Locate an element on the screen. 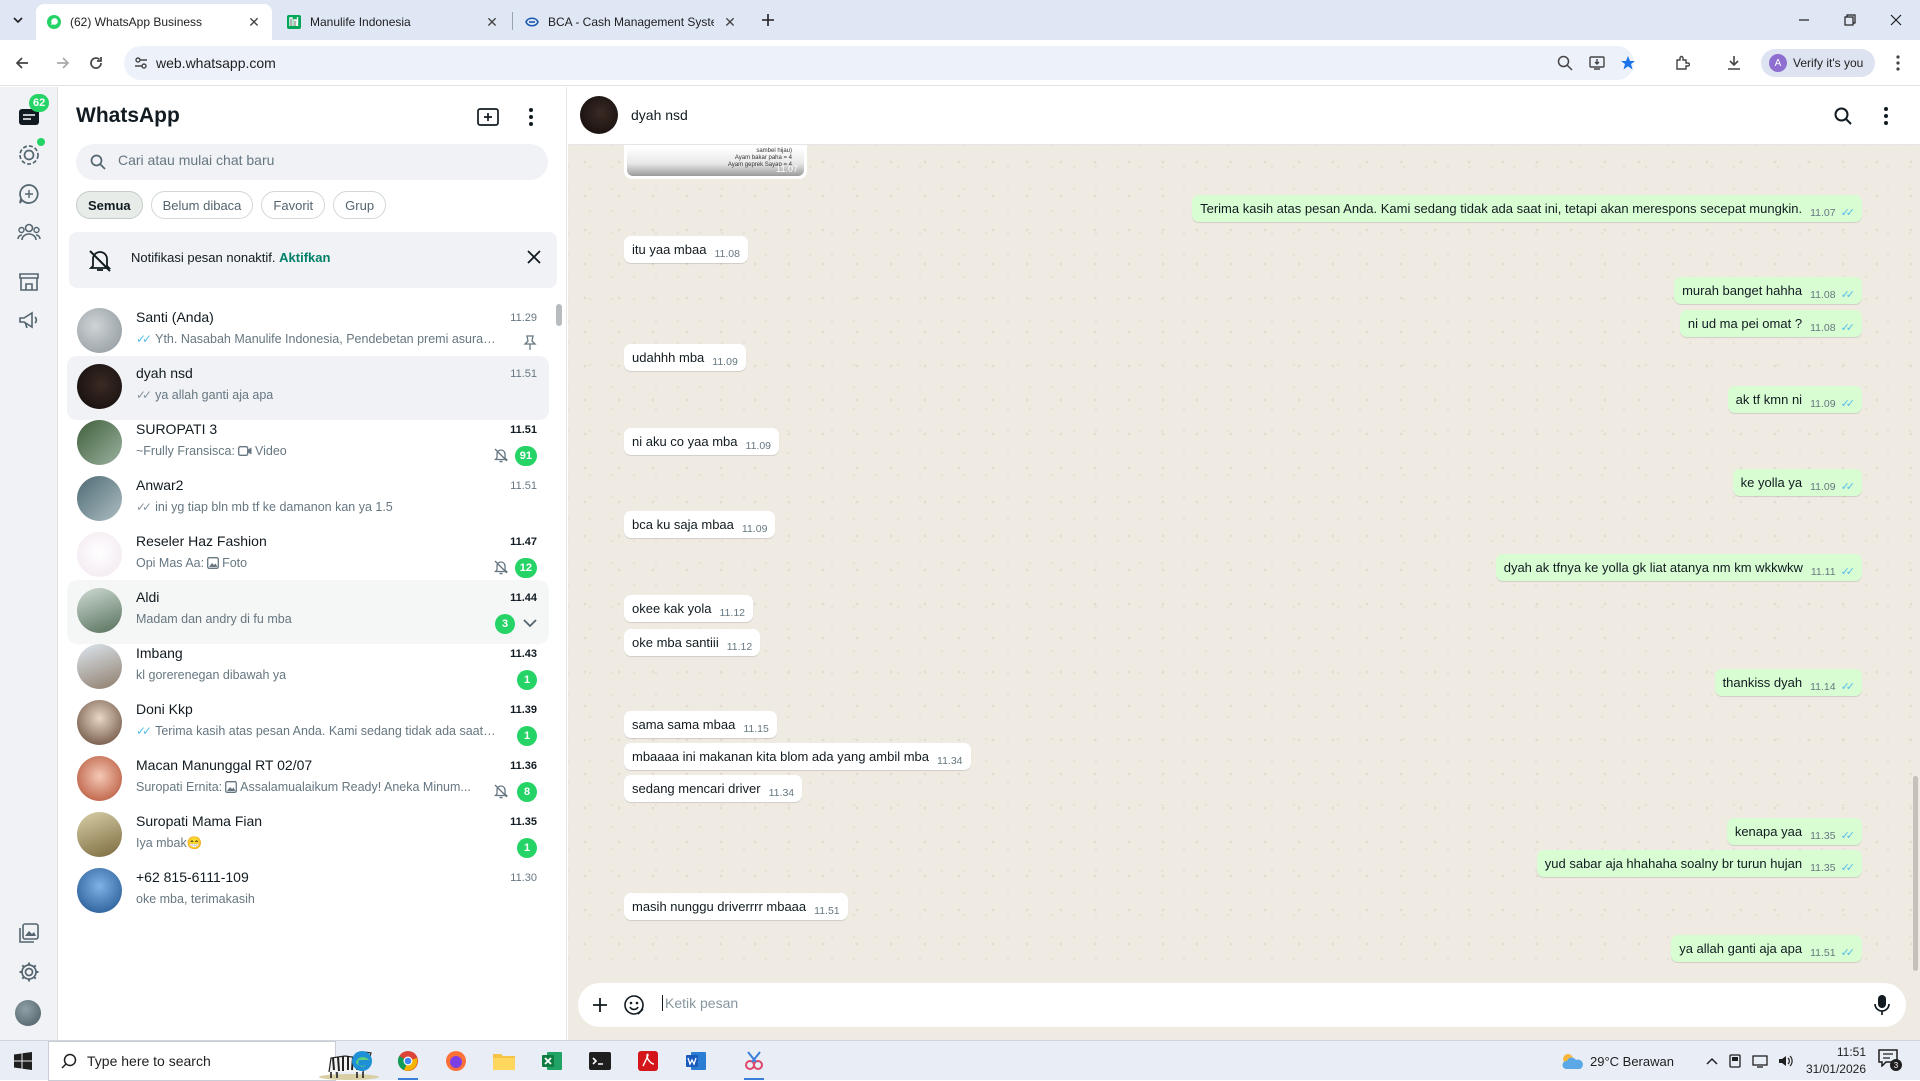 The width and height of the screenshot is (1920, 1081). search-input is located at coordinates (318, 160).